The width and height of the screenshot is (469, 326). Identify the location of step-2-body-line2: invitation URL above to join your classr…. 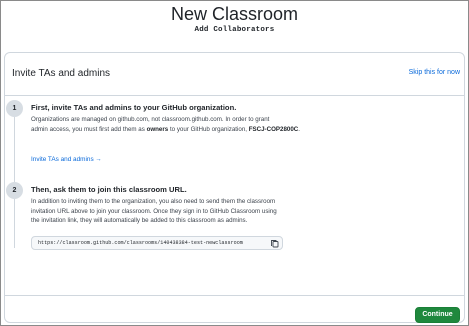
(154, 211).